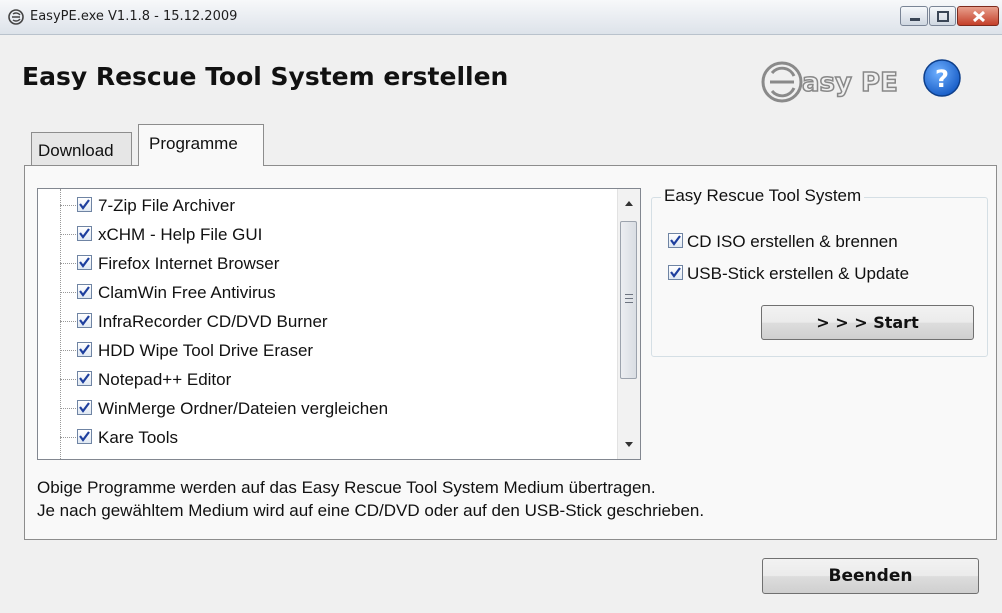 The image size is (1002, 613). What do you see at coordinates (328, 437) in the screenshot?
I see `program-list-item: Kare Tools` at bounding box center [328, 437].